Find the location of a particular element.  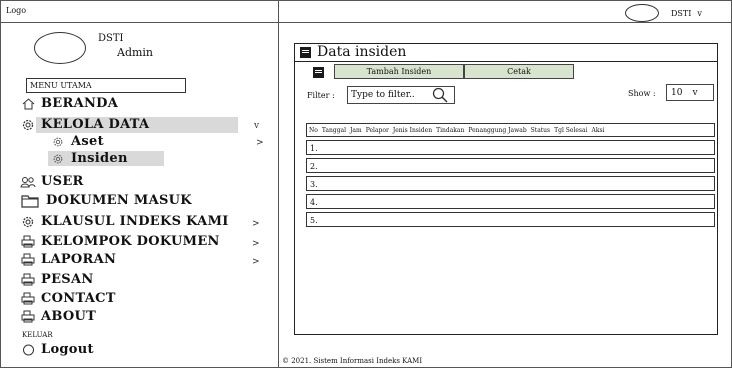

logo: Logo is located at coordinates (16, 10).